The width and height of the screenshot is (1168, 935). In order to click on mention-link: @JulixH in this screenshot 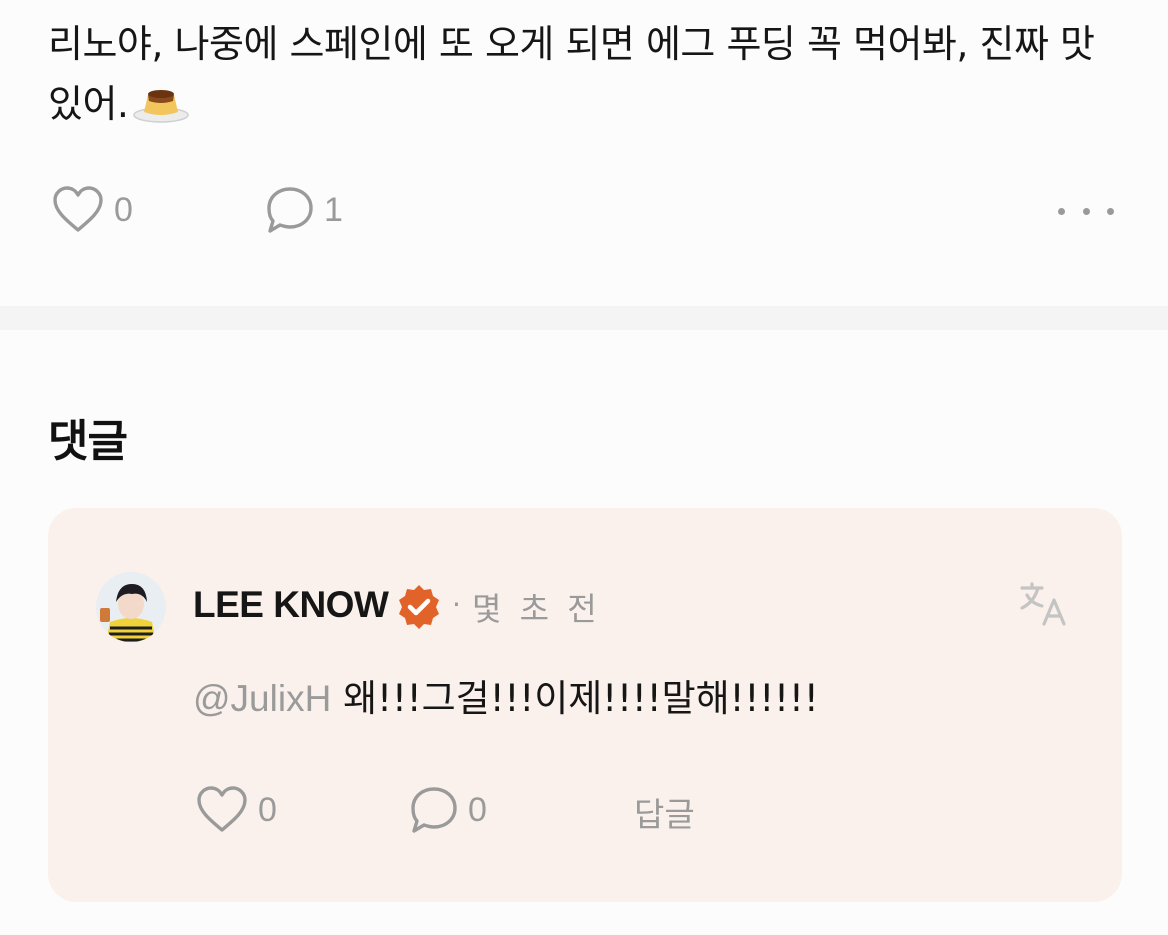, I will do `click(262, 698)`.